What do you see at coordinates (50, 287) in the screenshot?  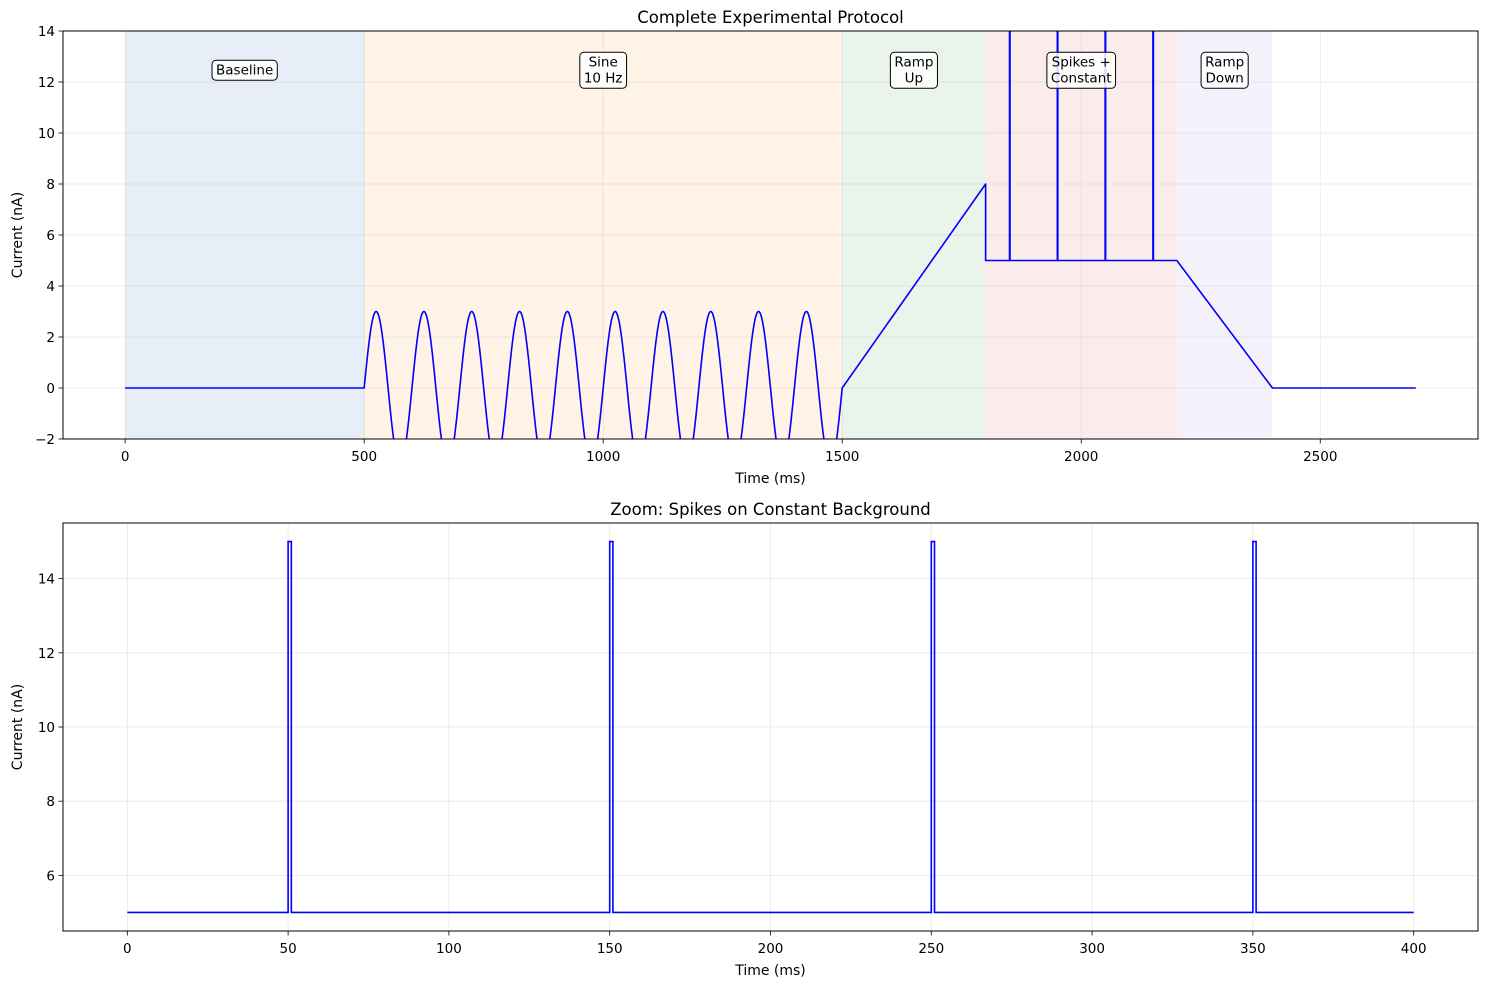 I see `y-tick-label: 4` at bounding box center [50, 287].